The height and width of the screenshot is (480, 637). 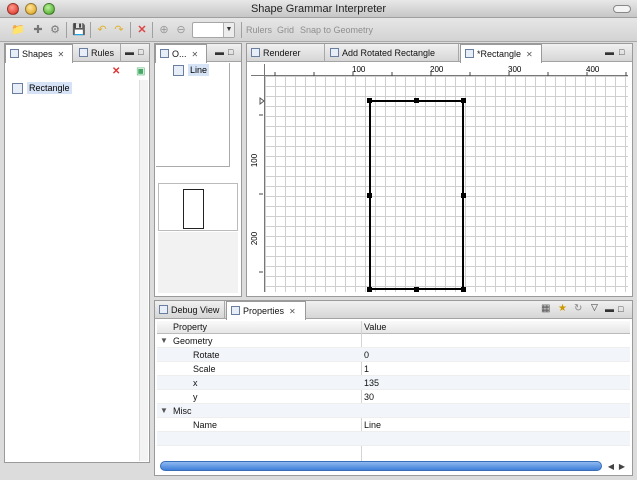 I want to click on table-row: x 135, so click(x=393, y=383).